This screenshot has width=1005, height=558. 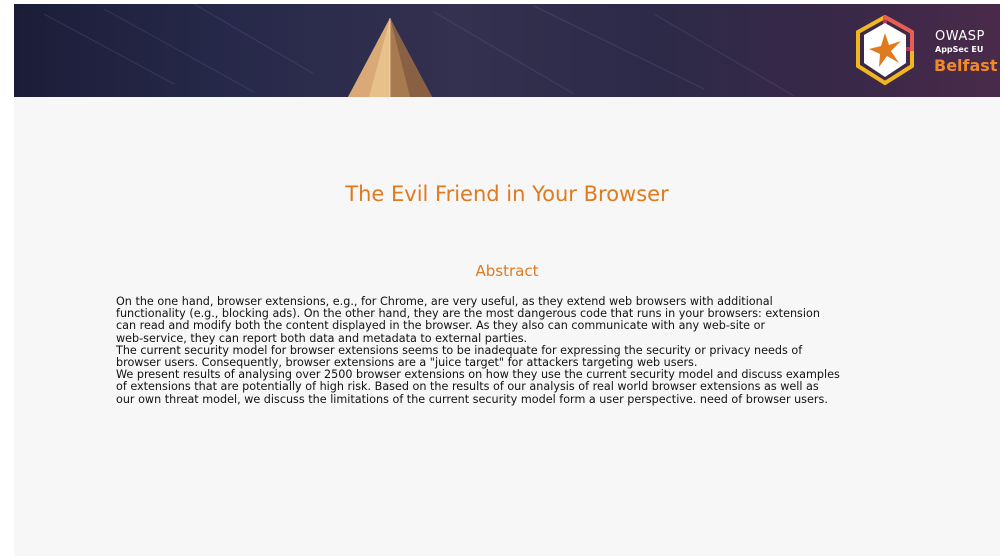 I want to click on logo-owasp-text: OWASP, so click(x=960, y=36).